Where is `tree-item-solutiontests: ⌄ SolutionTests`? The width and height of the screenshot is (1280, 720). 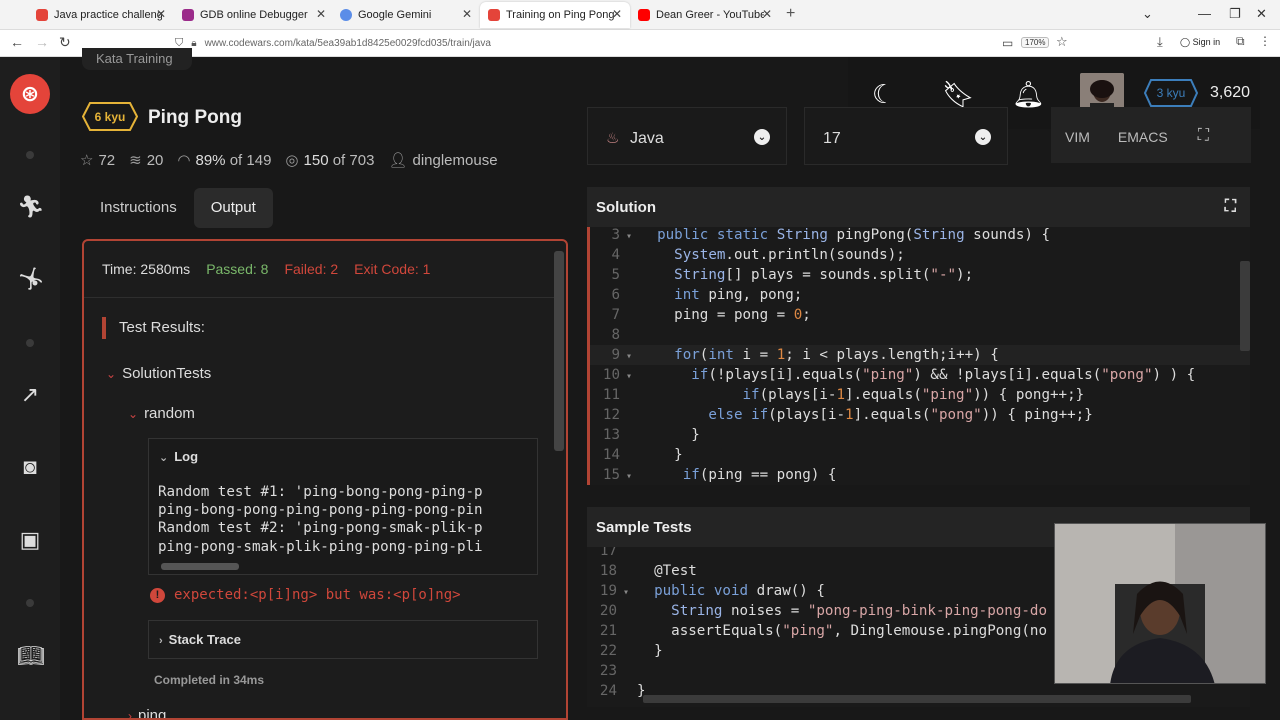
tree-item-solutiontests: ⌄ SolutionTests is located at coordinates (158, 373).